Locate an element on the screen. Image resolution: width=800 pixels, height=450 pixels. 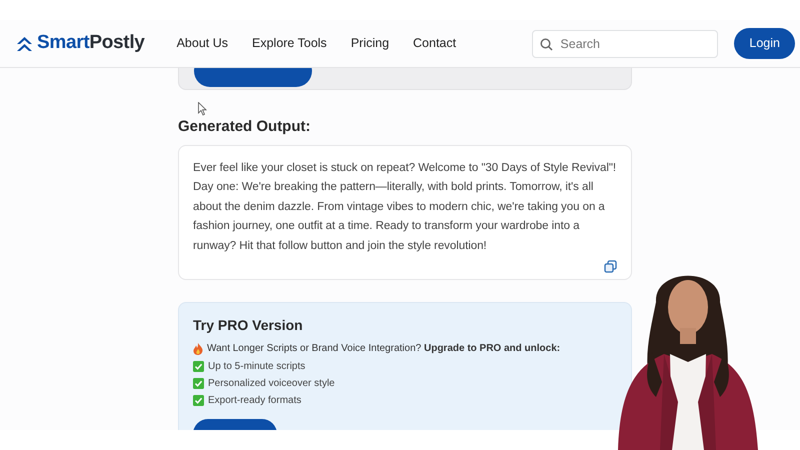
feature-text: Personalized voiceover style is located at coordinates (271, 383).